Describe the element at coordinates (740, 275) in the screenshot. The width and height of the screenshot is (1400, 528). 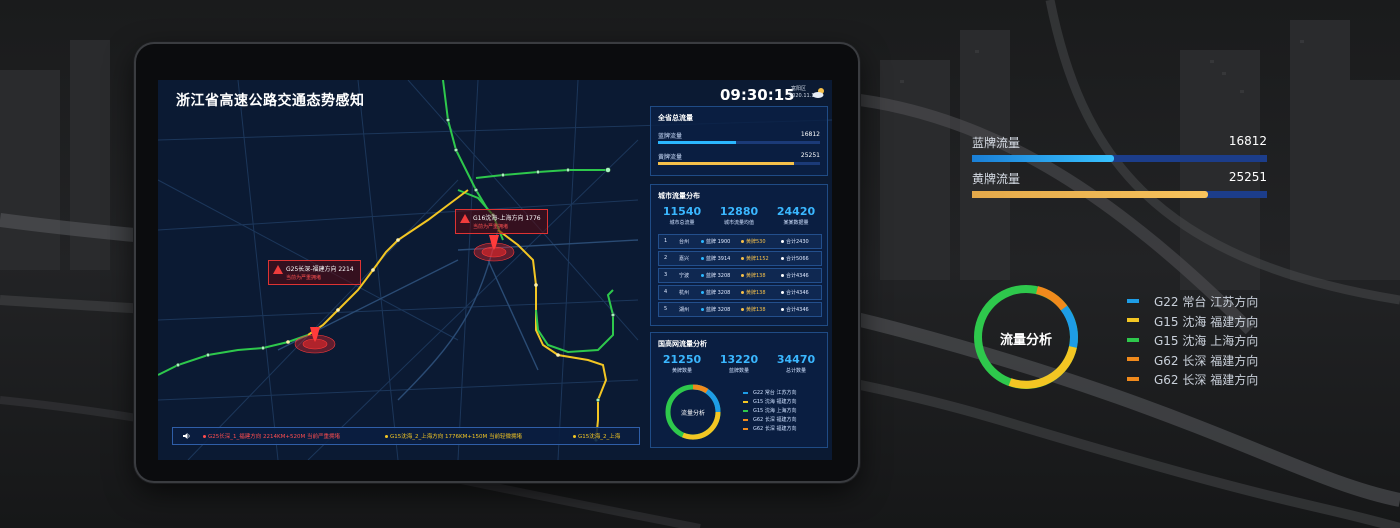
I see `city-row: 3 宁波 蓝牌 3208 黄牌138 合计4346` at that location.